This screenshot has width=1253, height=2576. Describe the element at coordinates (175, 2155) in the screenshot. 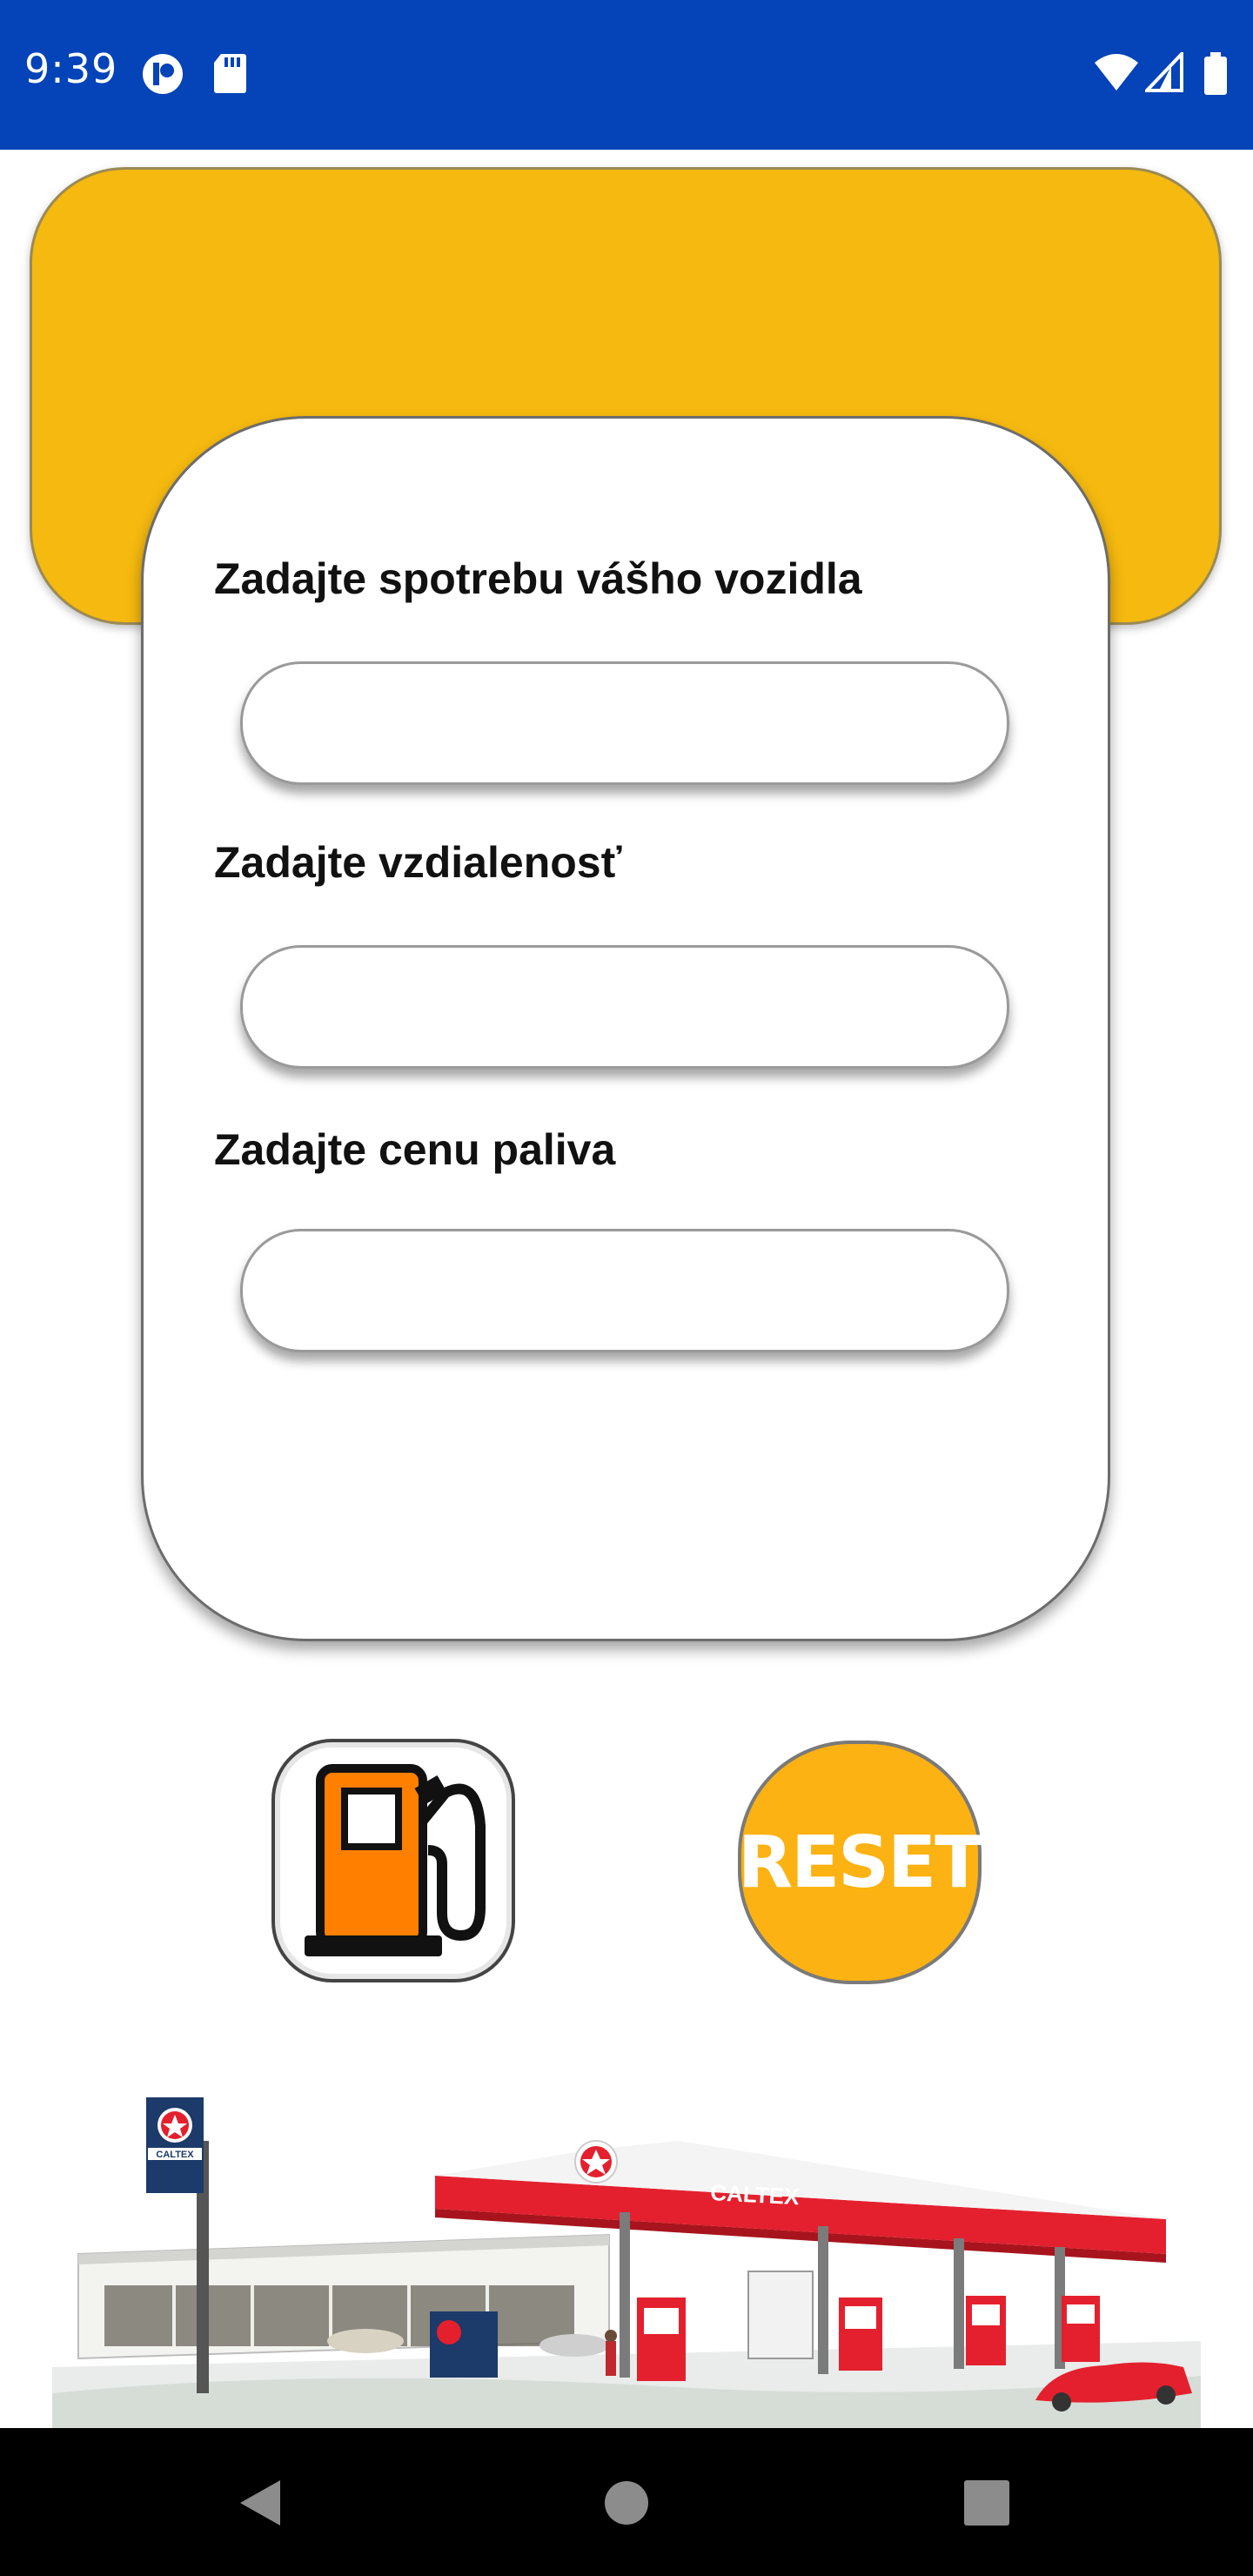

I see `sign-brand-text: CALTEX` at that location.